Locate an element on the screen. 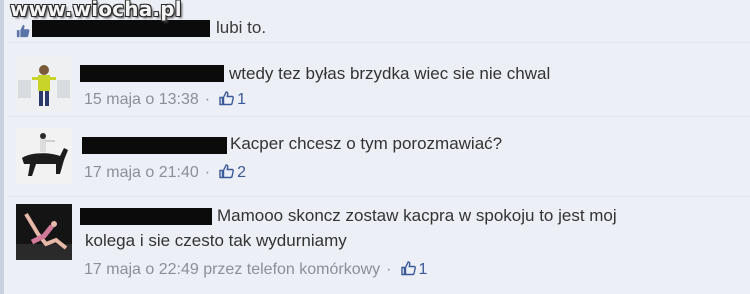 This screenshot has width=750, height=294. comment-source: przez telefon komórkowy is located at coordinates (291, 269).